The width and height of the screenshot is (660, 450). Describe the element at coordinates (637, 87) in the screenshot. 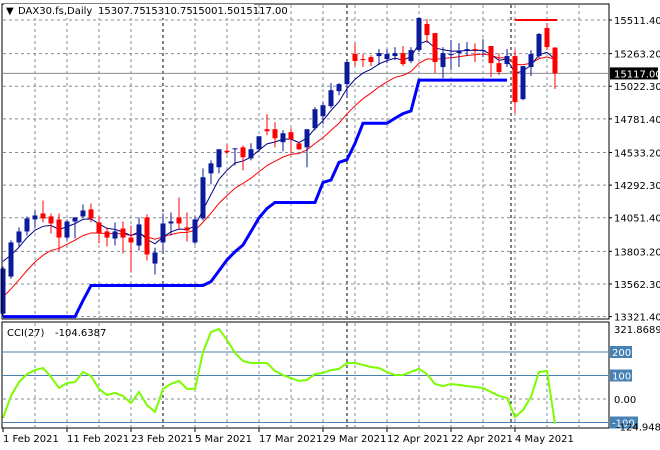

I see `price-tick-label: 15022.30` at that location.